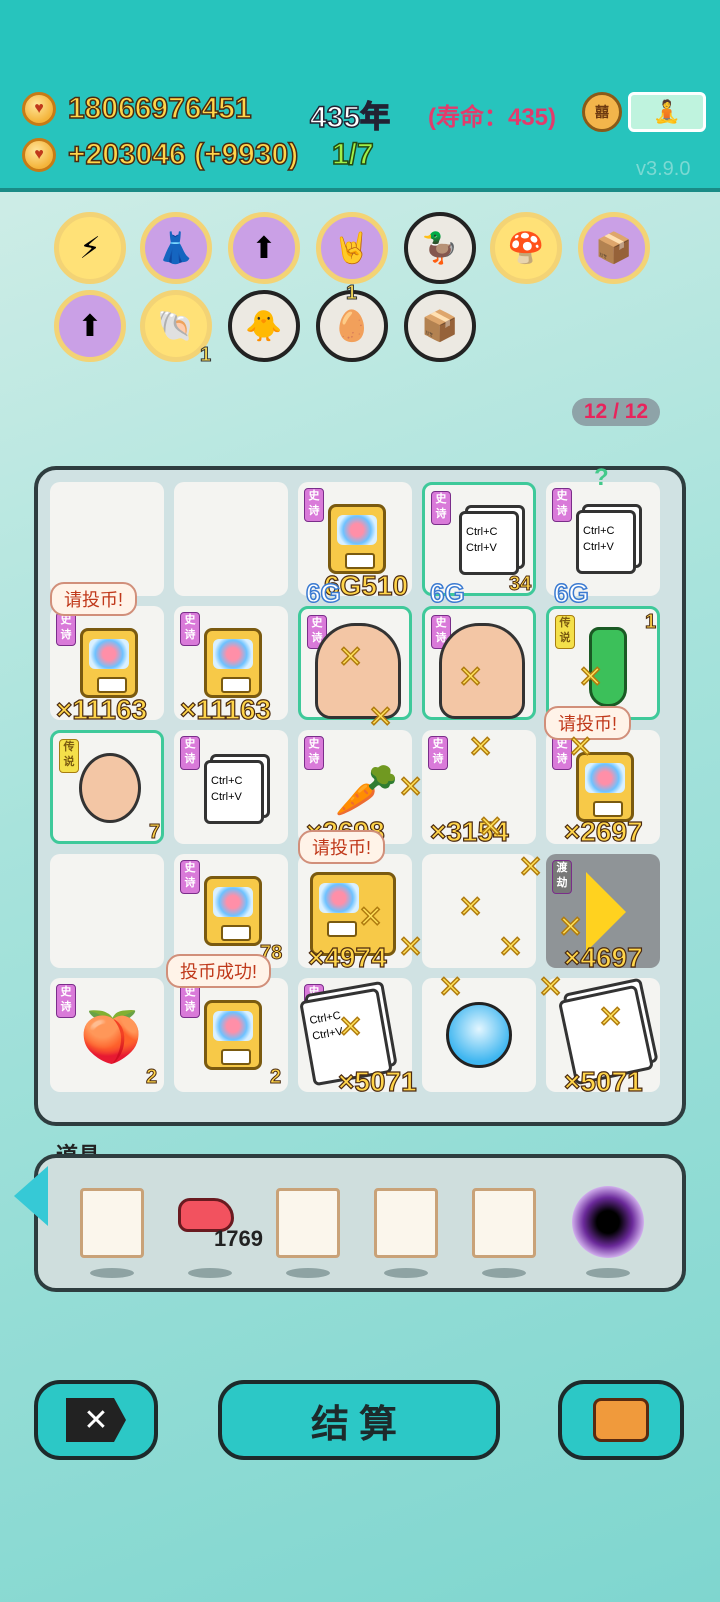 This screenshot has height=1602, width=720. Describe the element at coordinates (520, 584) in the screenshot. I see `cell-value: 34` at that location.